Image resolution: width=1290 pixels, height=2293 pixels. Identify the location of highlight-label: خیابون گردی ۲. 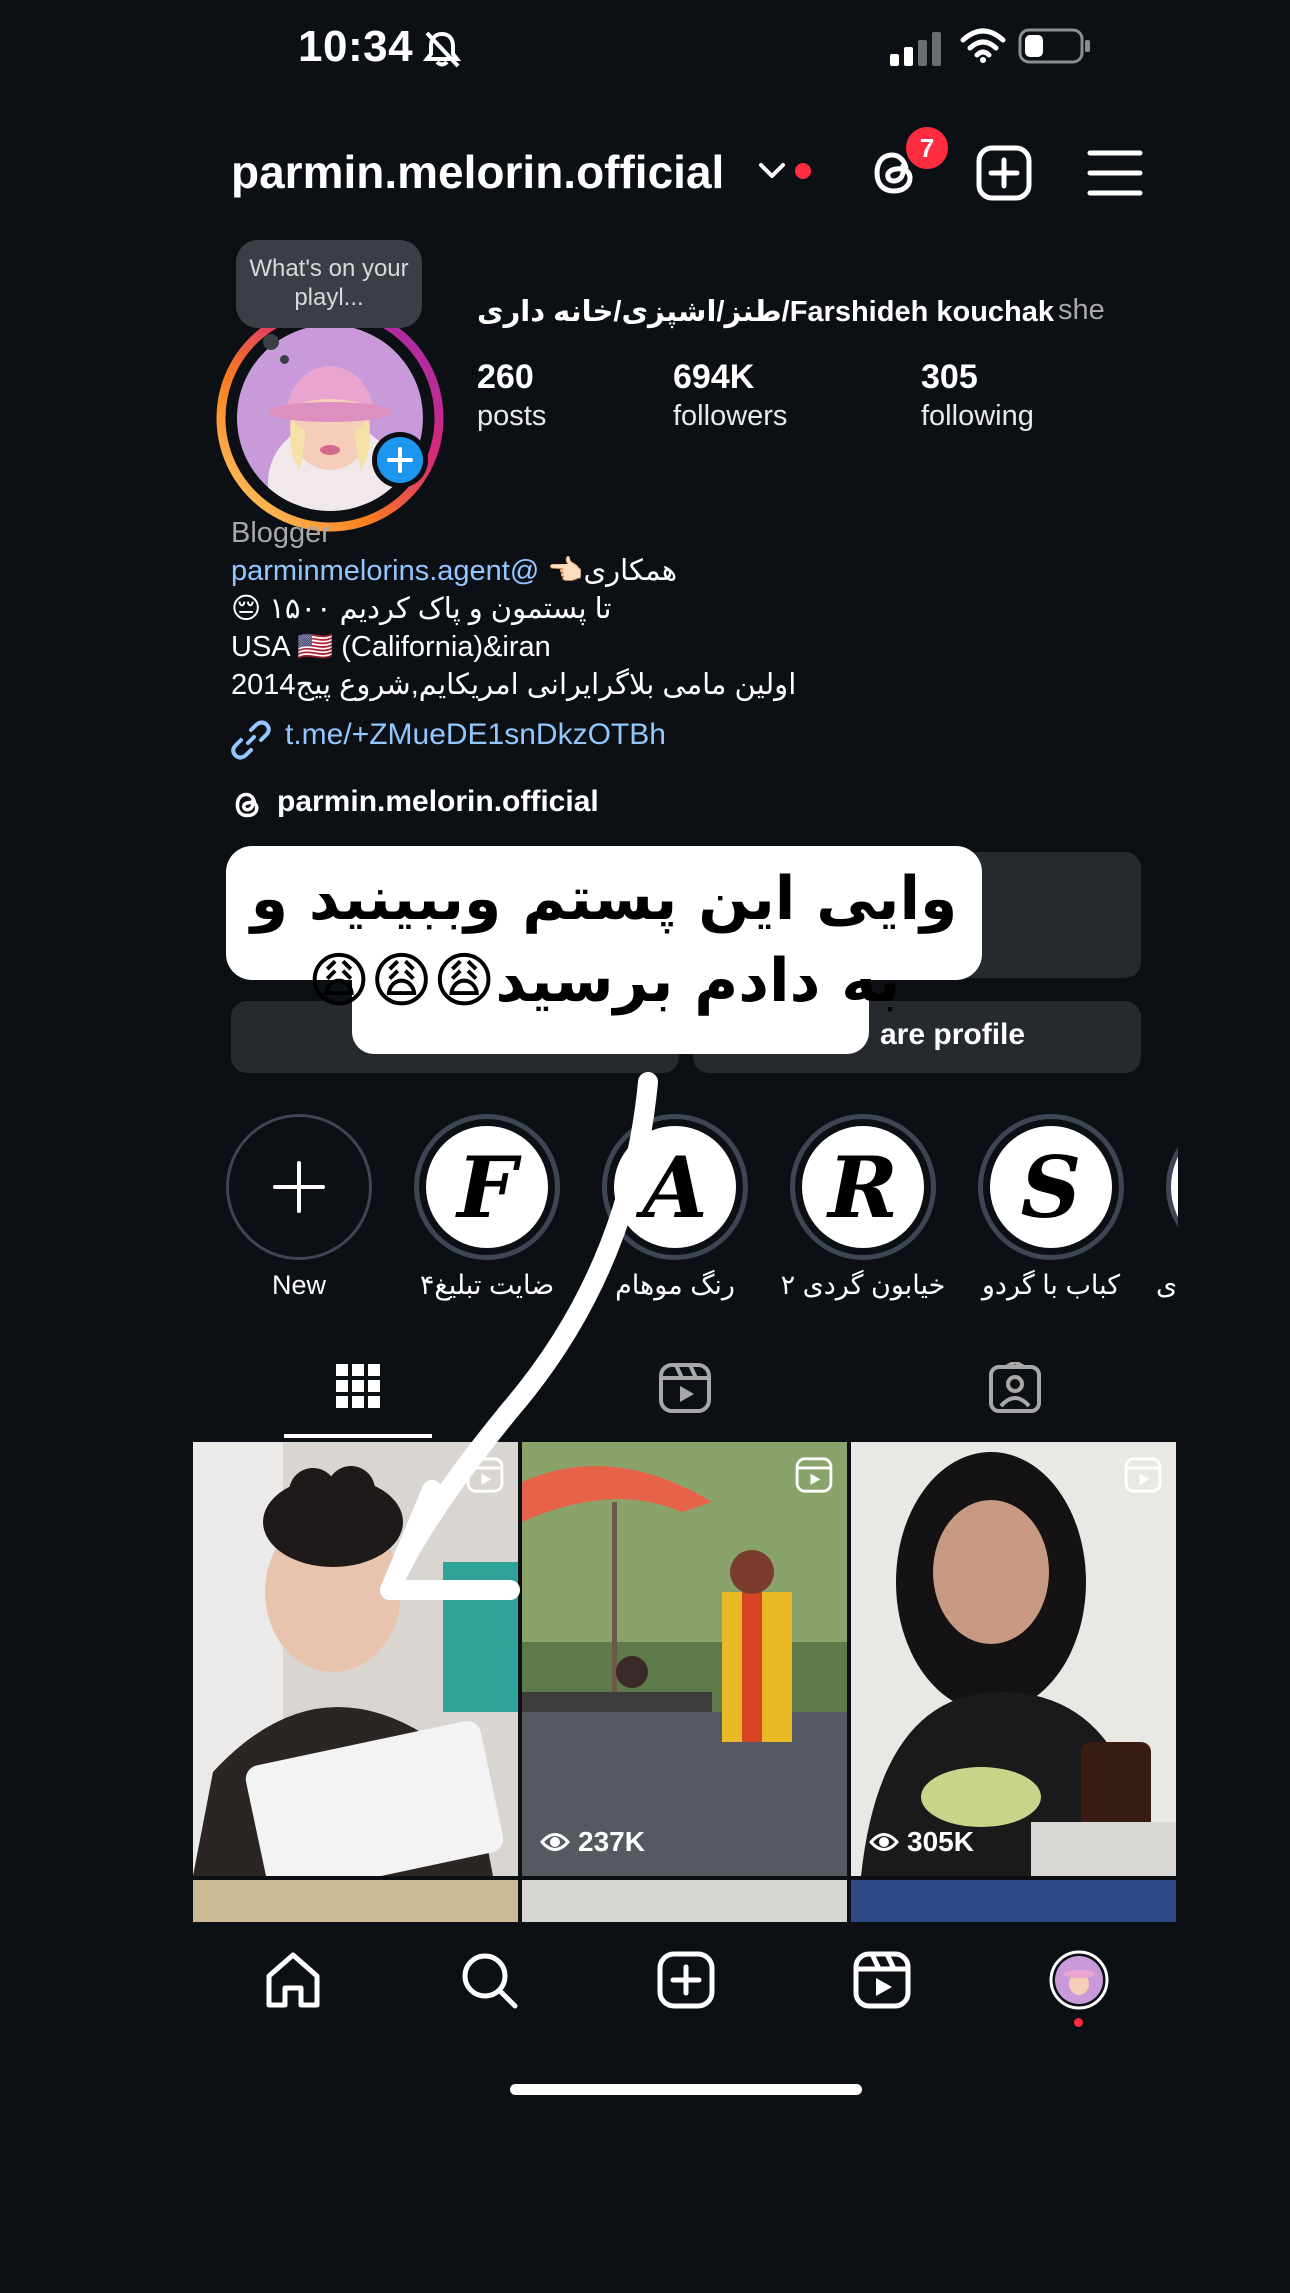
(863, 1285).